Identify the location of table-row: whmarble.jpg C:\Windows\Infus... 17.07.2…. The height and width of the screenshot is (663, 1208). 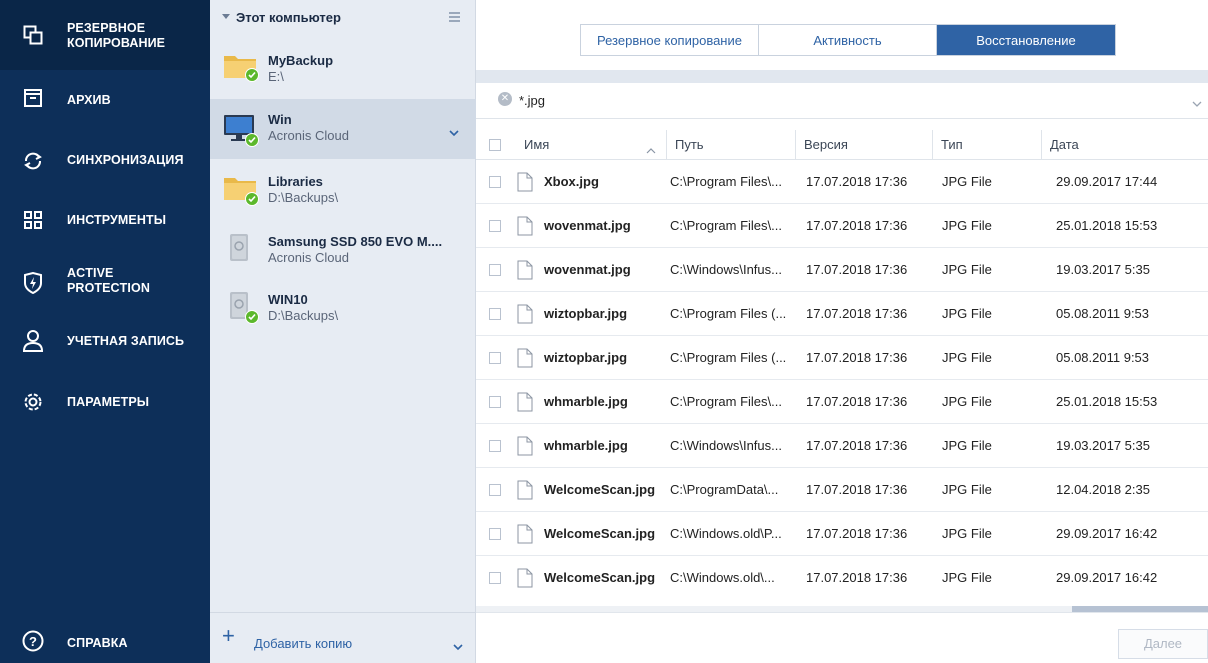
(842, 446).